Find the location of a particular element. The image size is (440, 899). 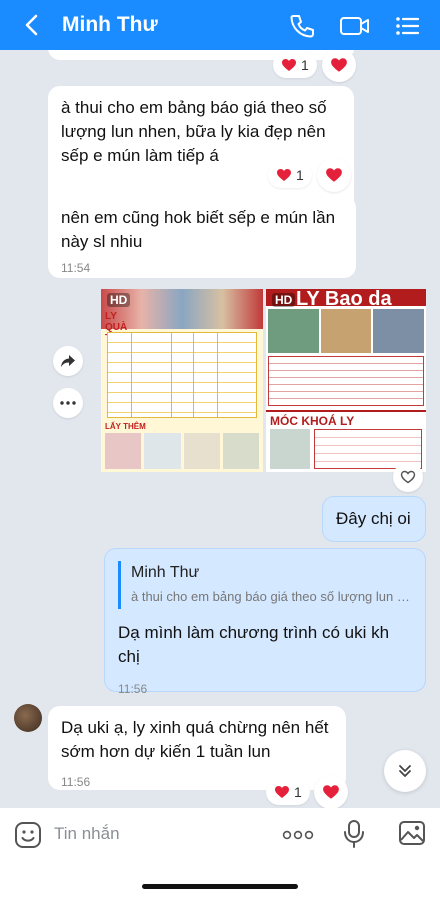

message-input: Tin nhắn is located at coordinates (87, 834).